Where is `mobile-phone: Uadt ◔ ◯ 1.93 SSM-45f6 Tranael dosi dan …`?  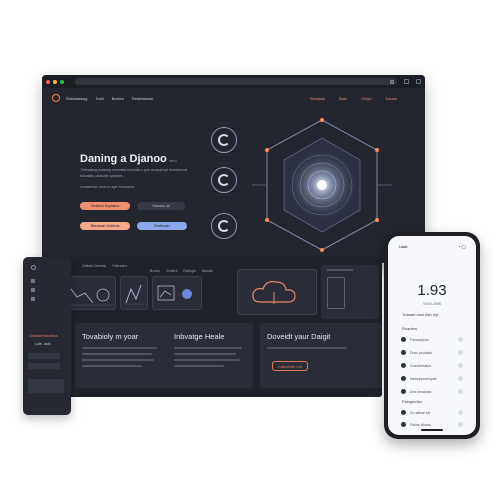
mobile-phone: Uadt ◔ ◯ 1.93 SSM-45f6 Tranael dosi dan … is located at coordinates (432, 335).